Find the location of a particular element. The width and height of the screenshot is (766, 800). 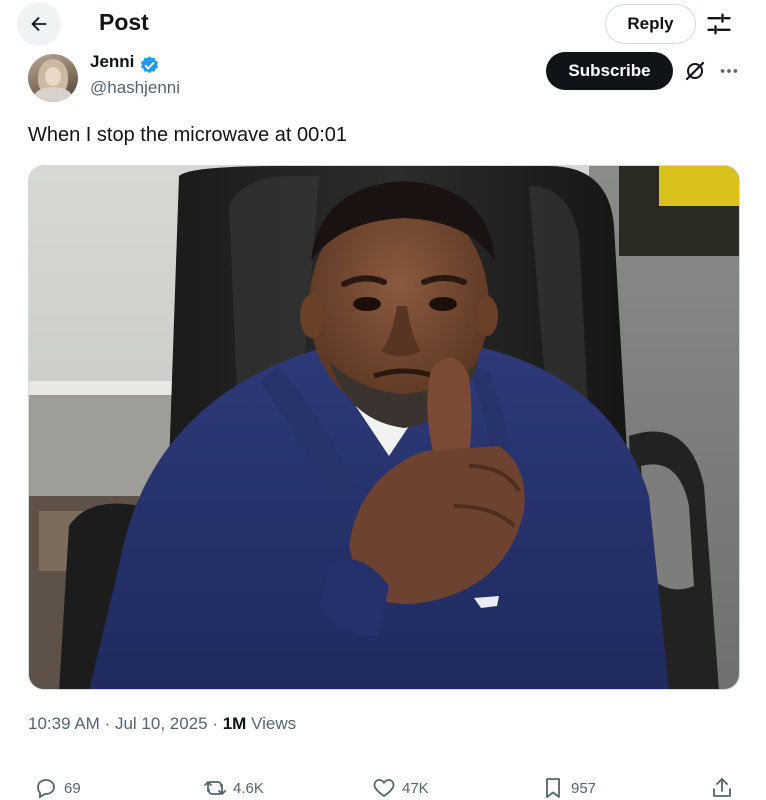

heart-icon is located at coordinates (384, 788).